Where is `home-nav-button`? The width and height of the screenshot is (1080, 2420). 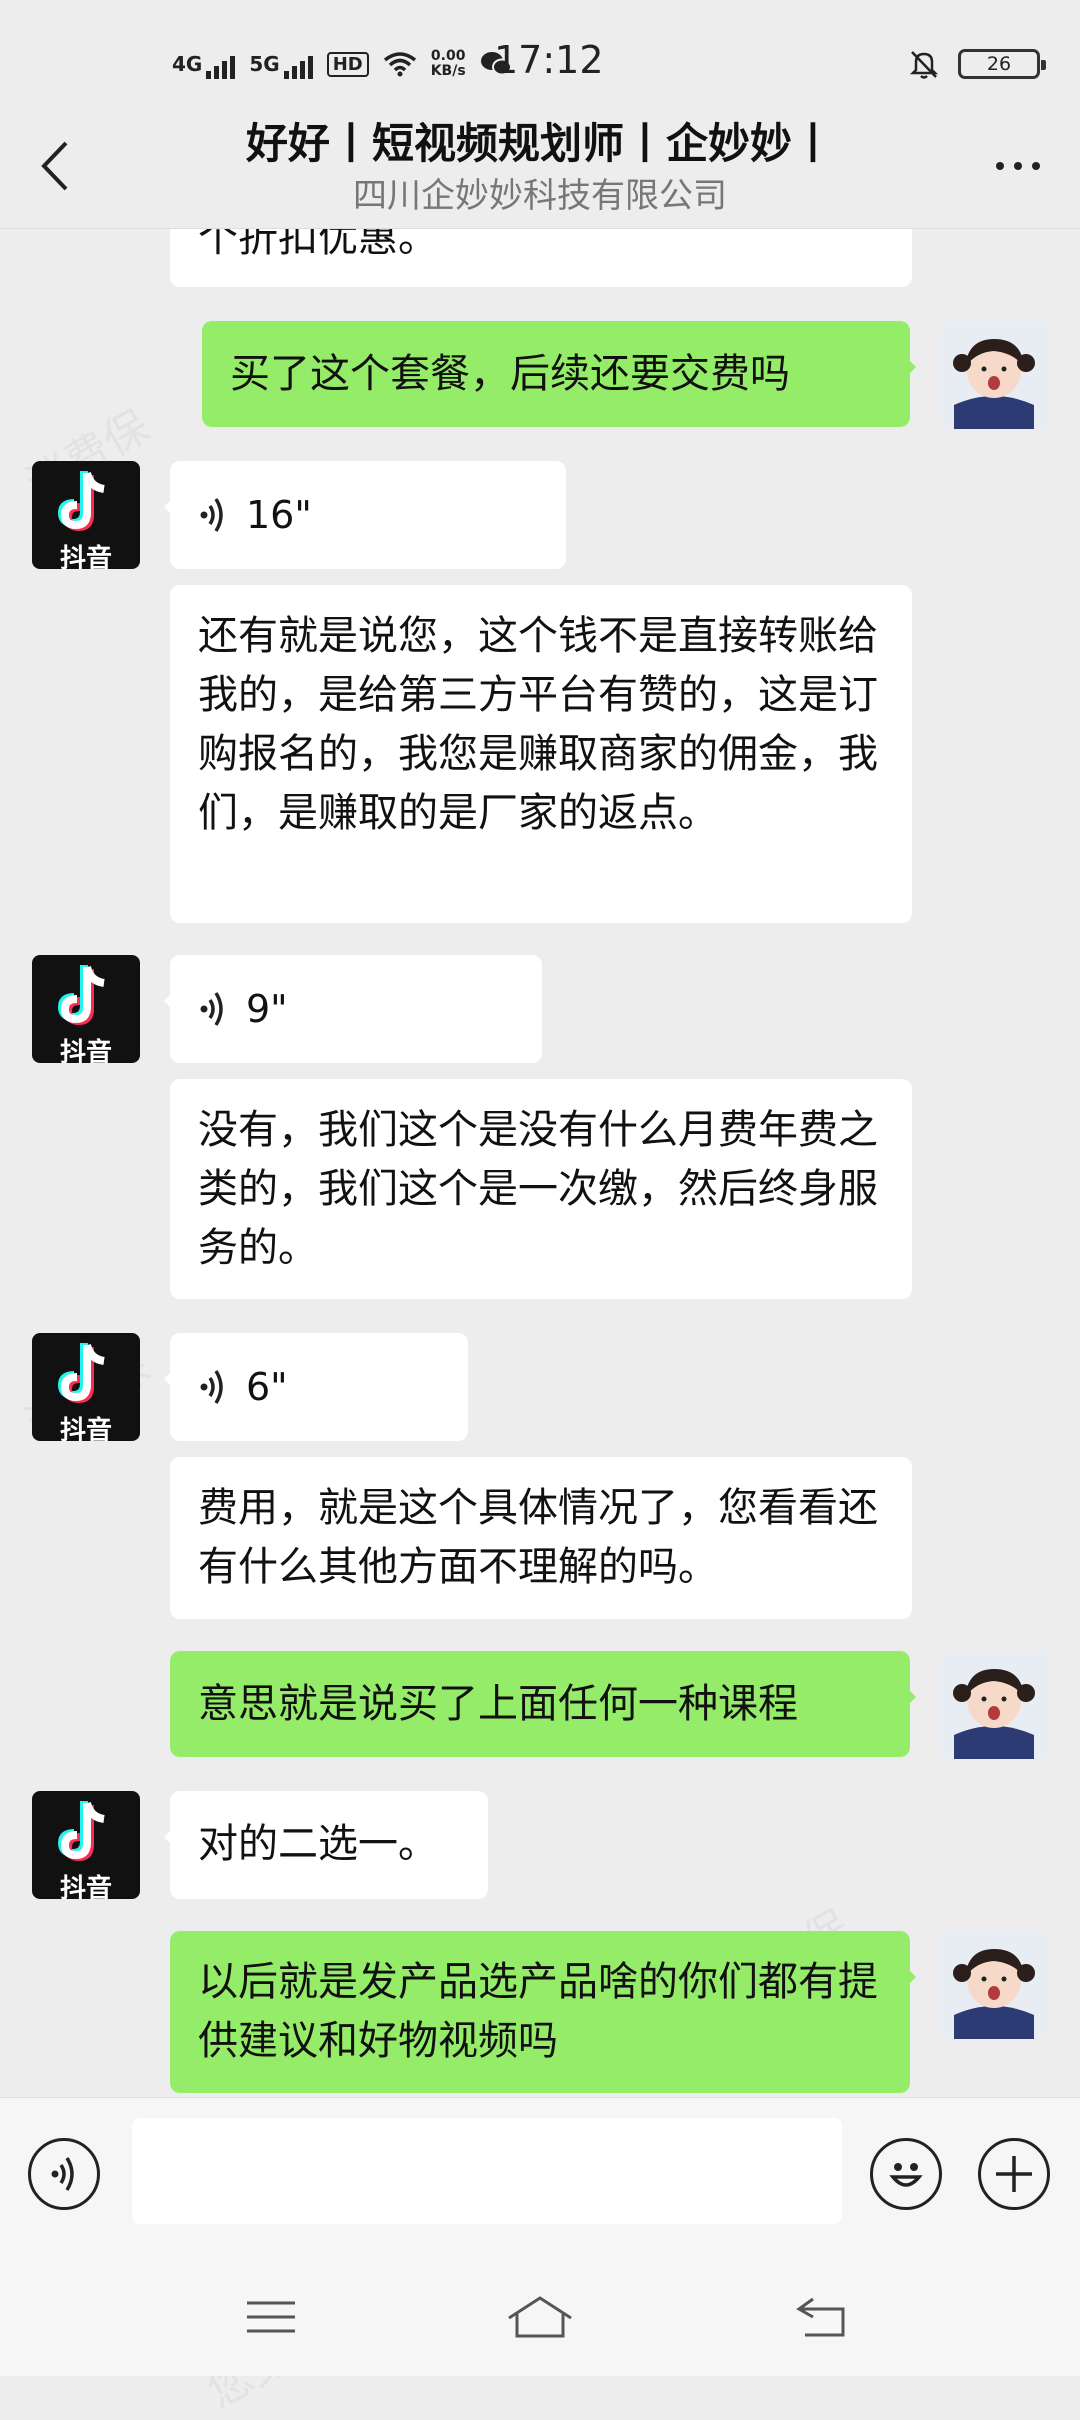
home-nav-button is located at coordinates (540, 2317).